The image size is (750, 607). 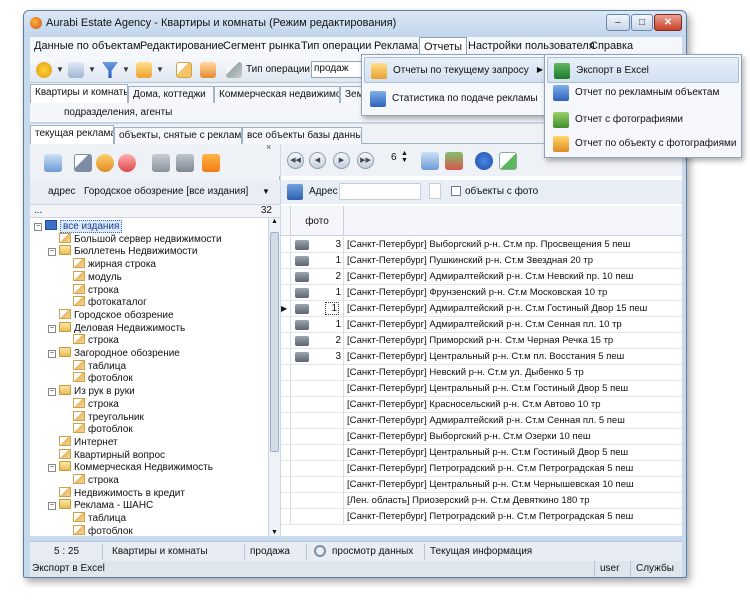 I want to click on minimize-button: –, so click(x=618, y=22).